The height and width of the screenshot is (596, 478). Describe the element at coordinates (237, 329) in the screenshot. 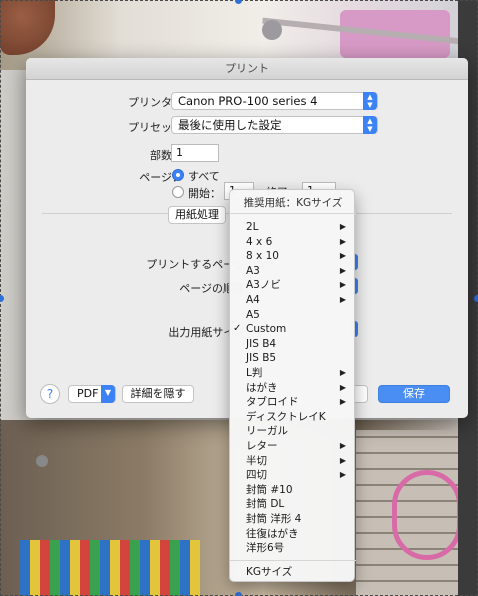

I see `check-icon: ✓` at that location.